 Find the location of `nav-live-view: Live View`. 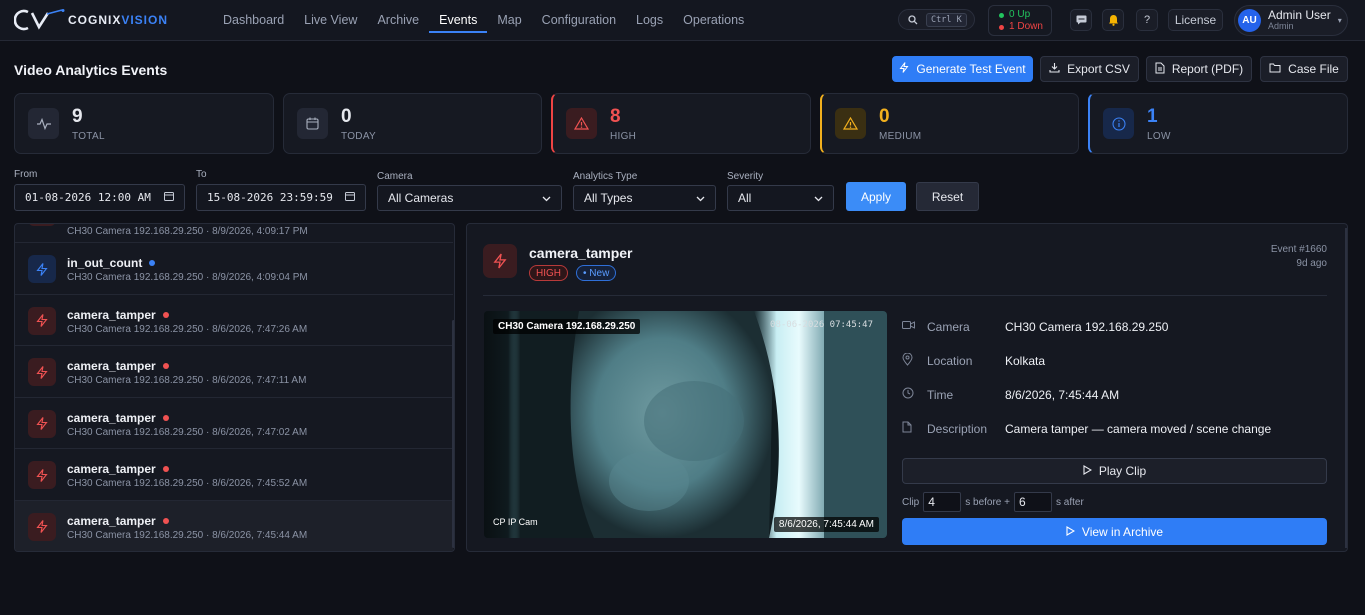

nav-live-view: Live View is located at coordinates (330, 20).